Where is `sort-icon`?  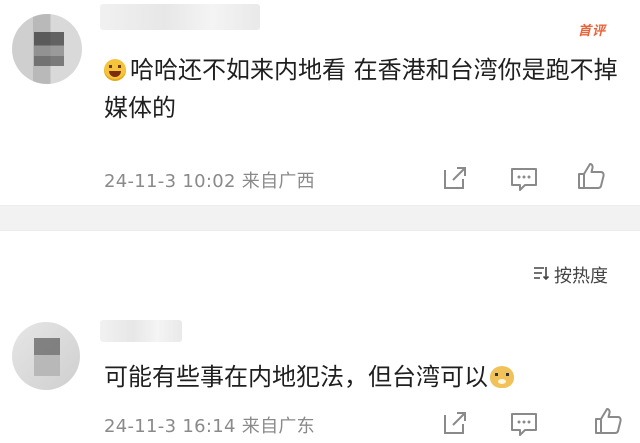
sort-icon is located at coordinates (541, 275).